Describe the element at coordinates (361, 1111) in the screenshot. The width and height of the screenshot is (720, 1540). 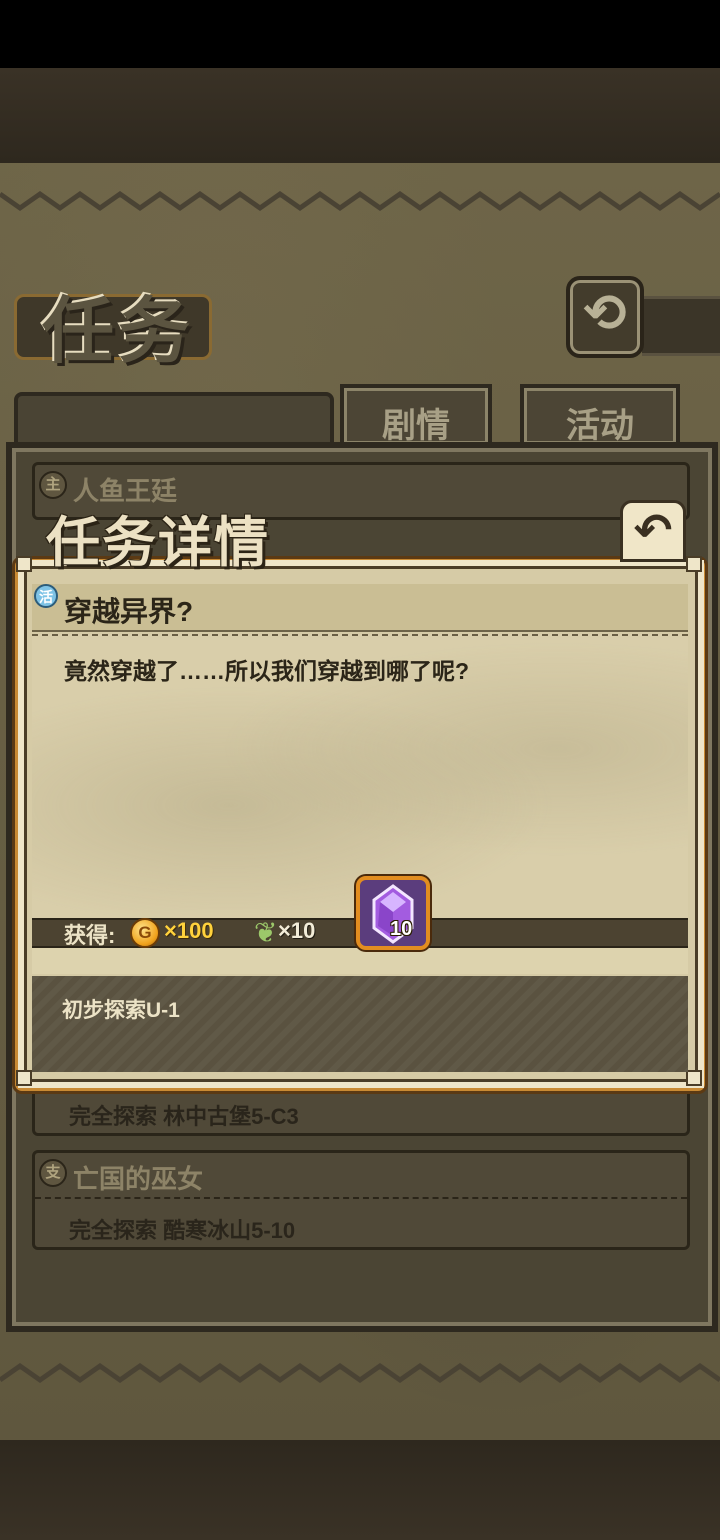
I see `quest-card-body: 完全探索 林中古堡5-C3` at that location.